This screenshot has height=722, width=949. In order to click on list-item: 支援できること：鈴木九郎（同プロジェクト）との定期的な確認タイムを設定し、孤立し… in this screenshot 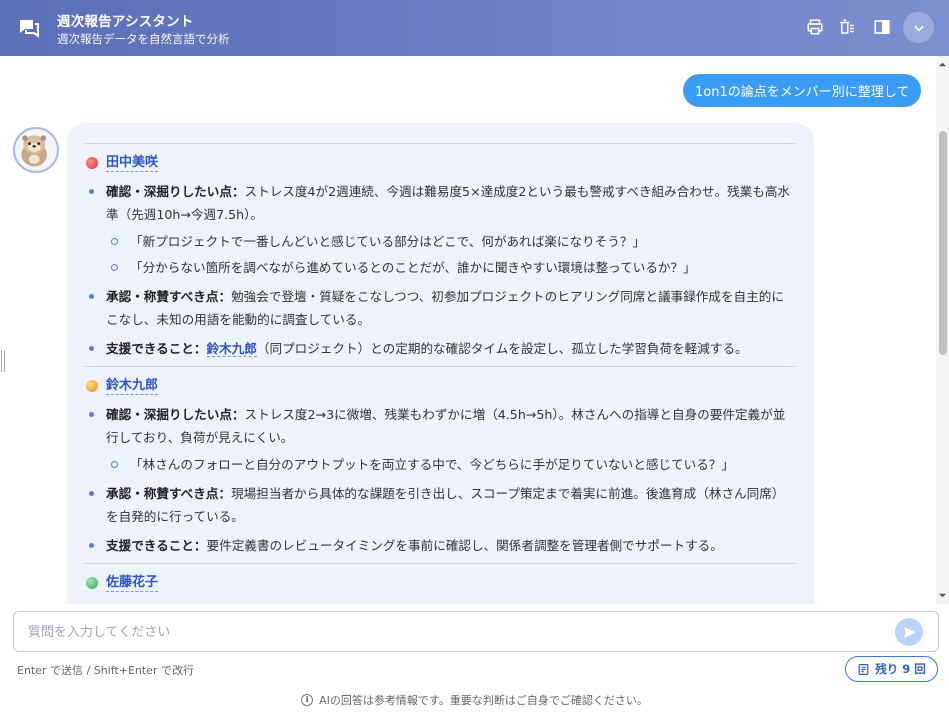, I will do `click(440, 348)`.